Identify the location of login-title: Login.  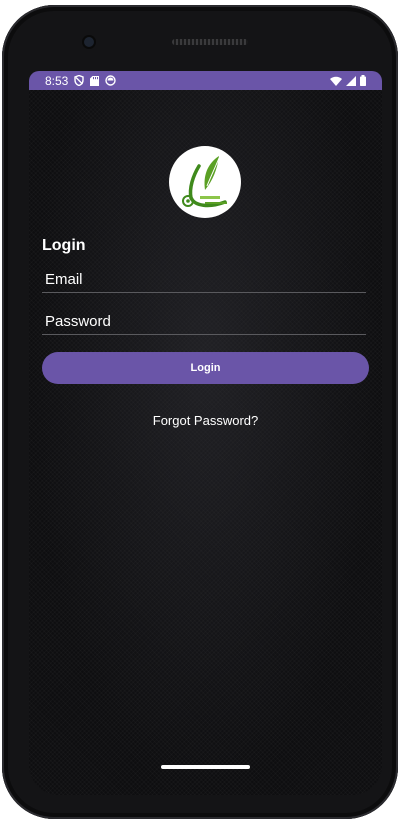
(64, 245).